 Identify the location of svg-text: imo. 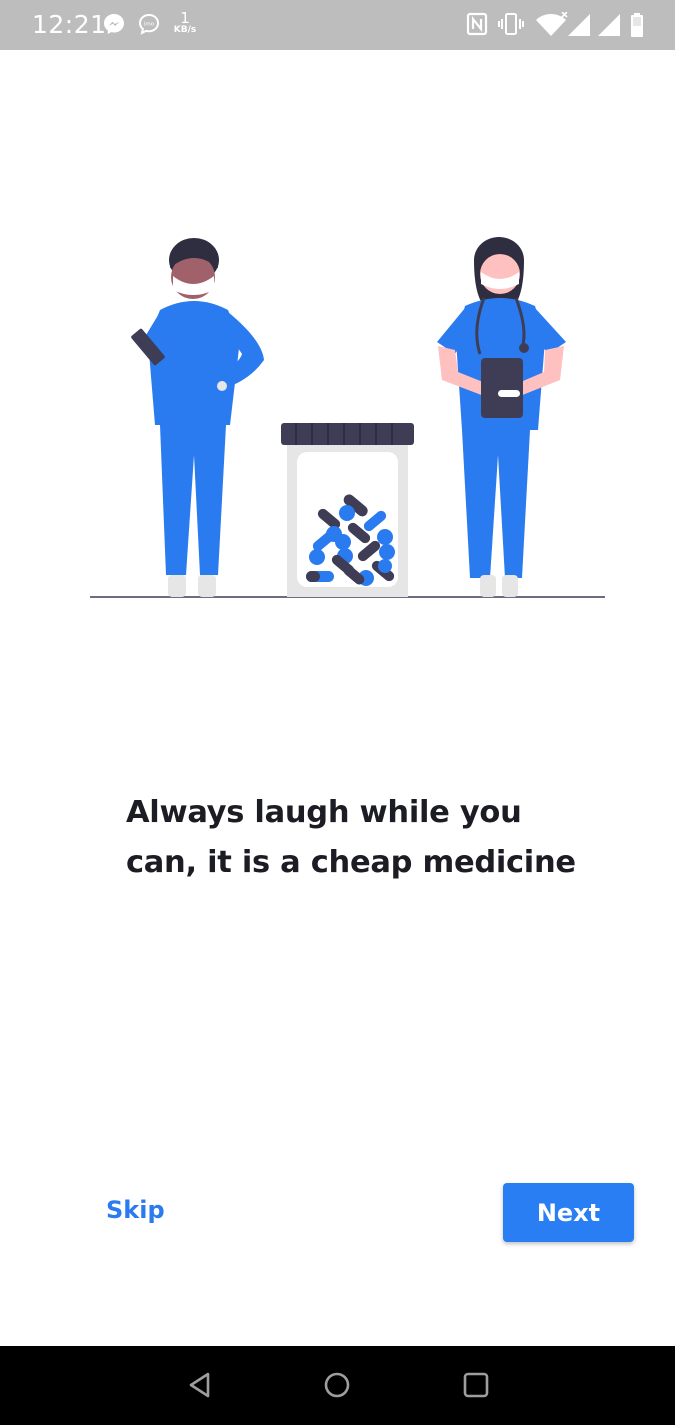
(149, 25).